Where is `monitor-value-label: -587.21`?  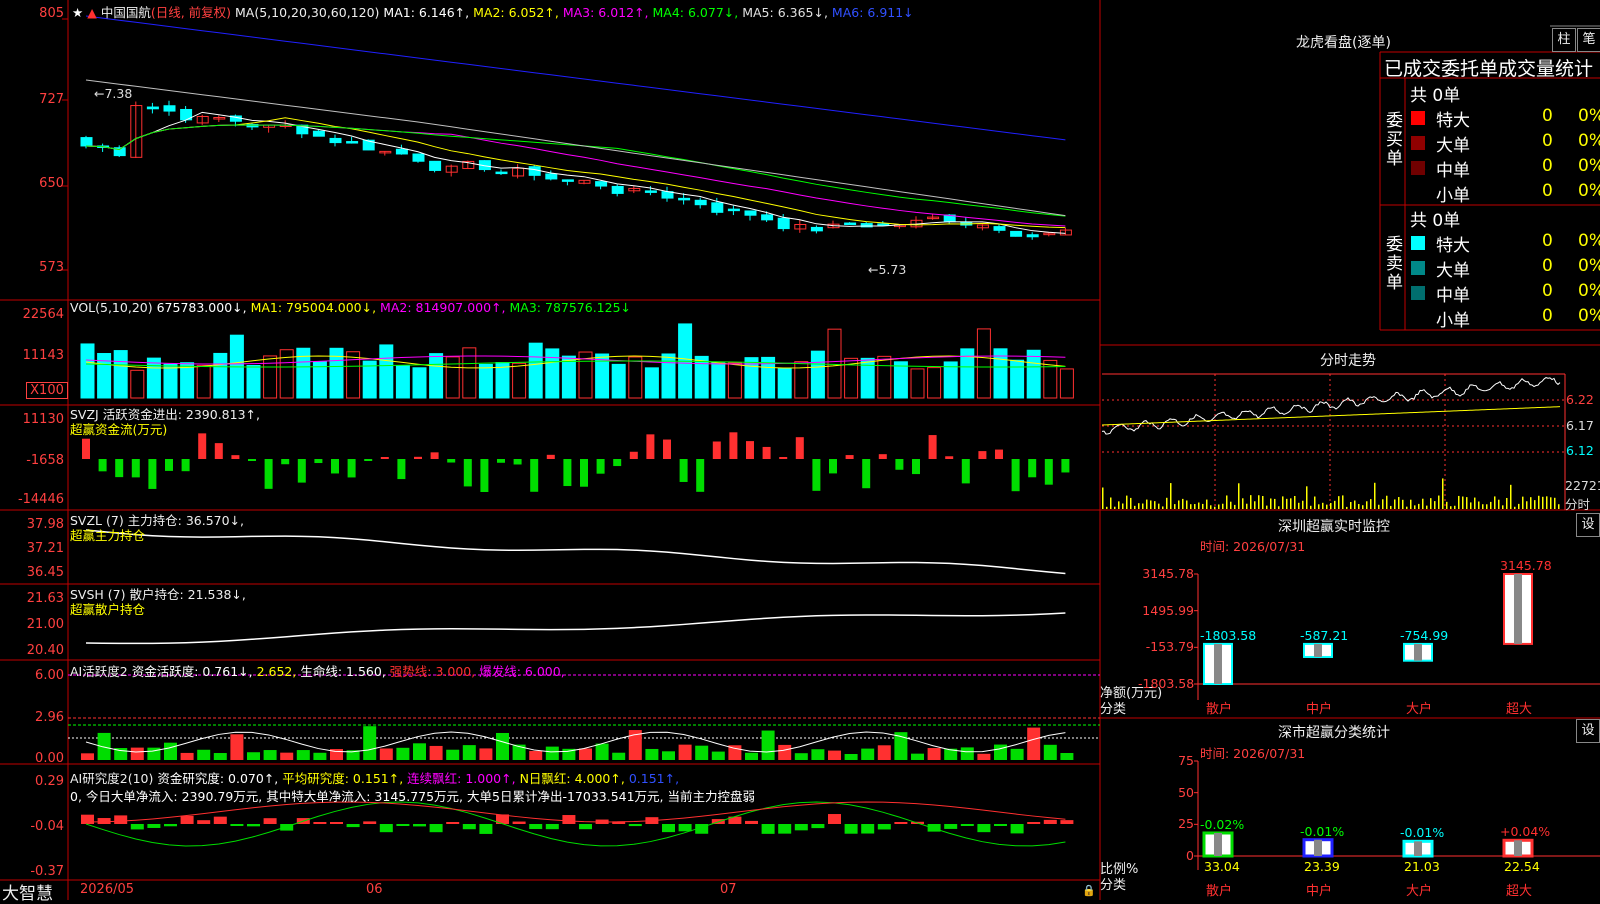
monitor-value-label: -587.21 is located at coordinates (1324, 635).